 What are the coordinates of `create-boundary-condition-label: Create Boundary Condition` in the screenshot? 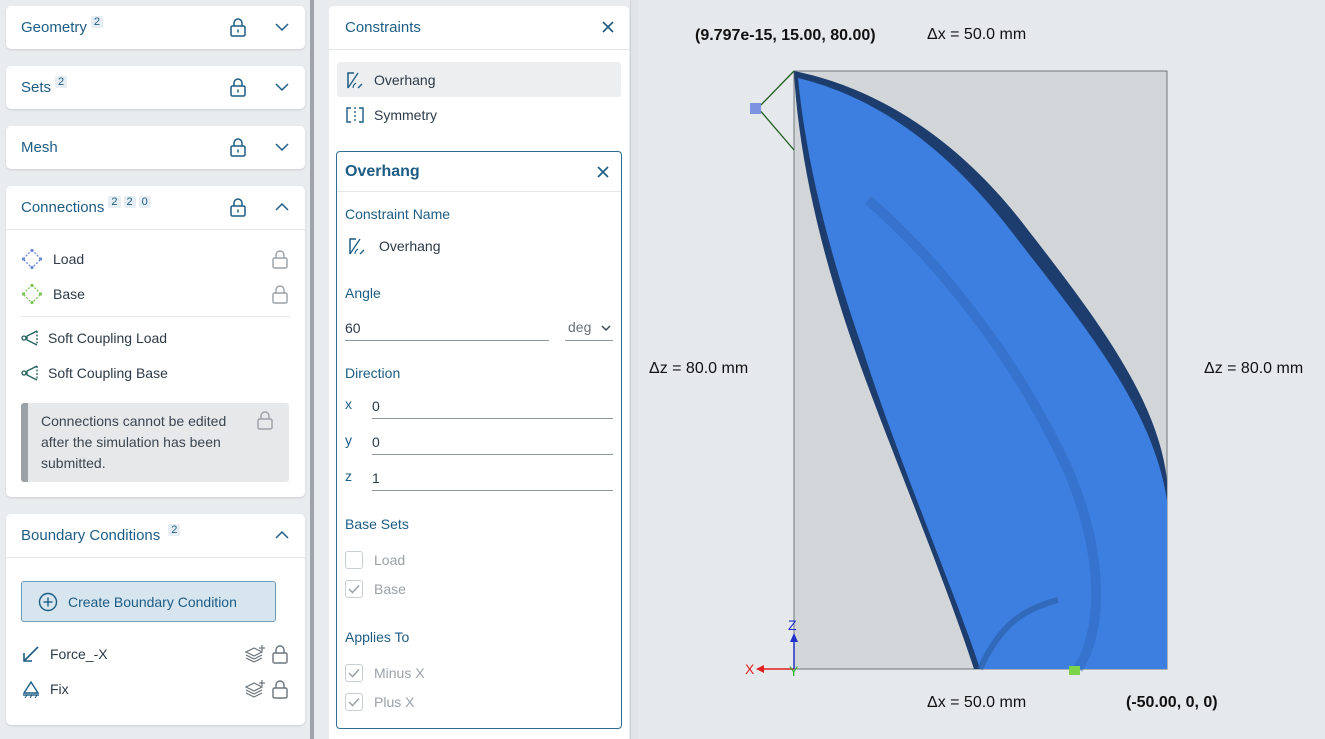 It's located at (152, 601).